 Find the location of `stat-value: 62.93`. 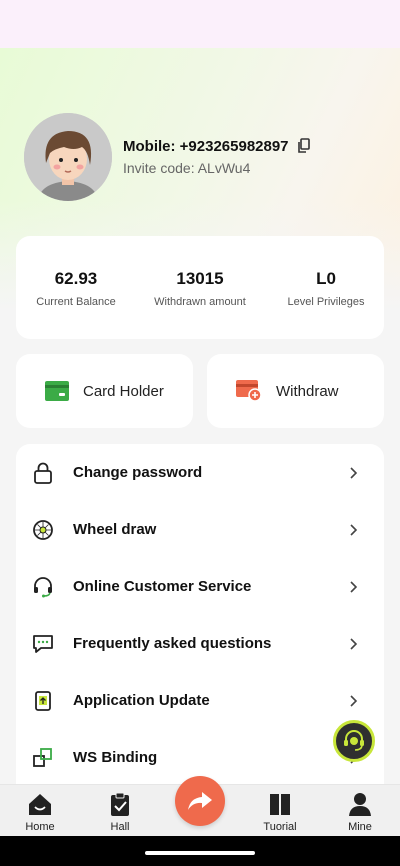

stat-value: 62.93 is located at coordinates (76, 278).